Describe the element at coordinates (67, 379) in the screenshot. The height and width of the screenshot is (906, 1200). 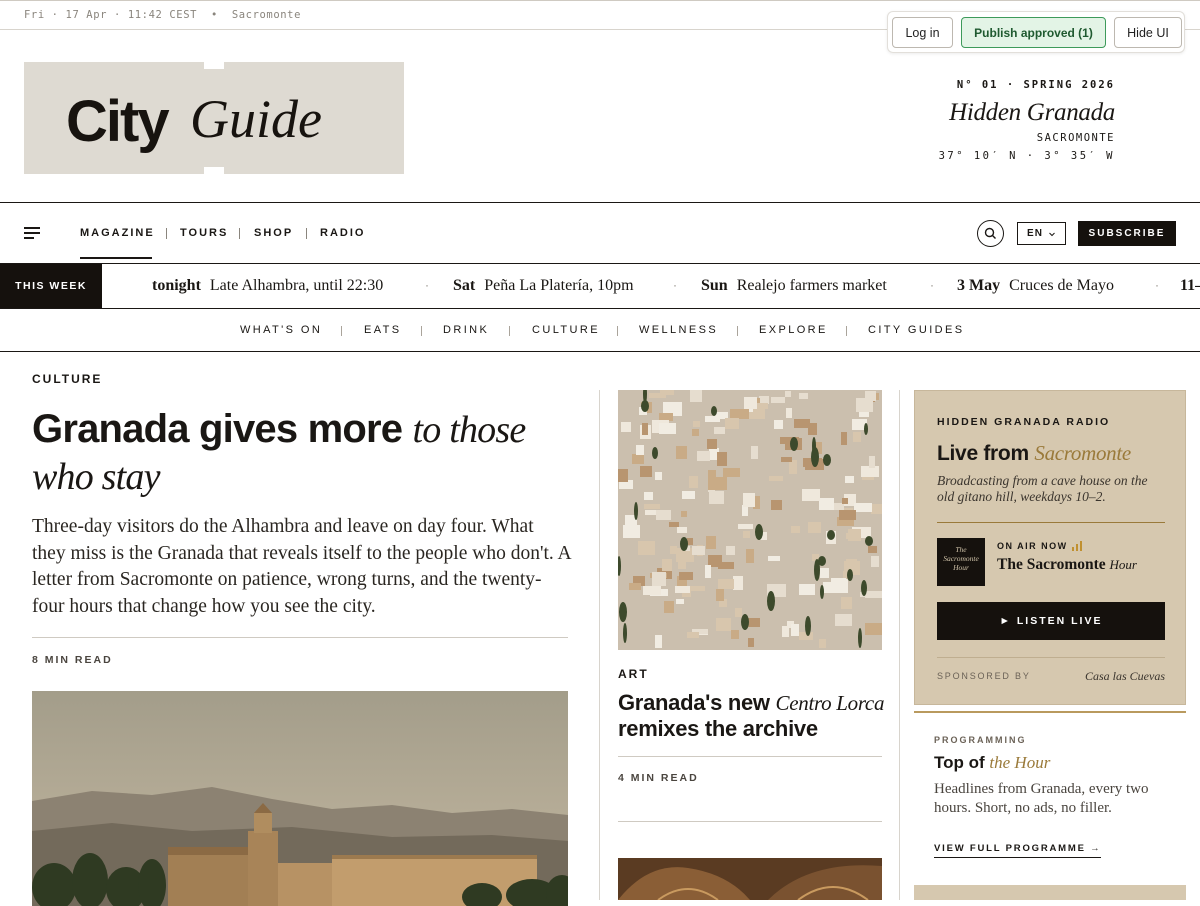
I see `lead-kicker: CULTURE` at that location.